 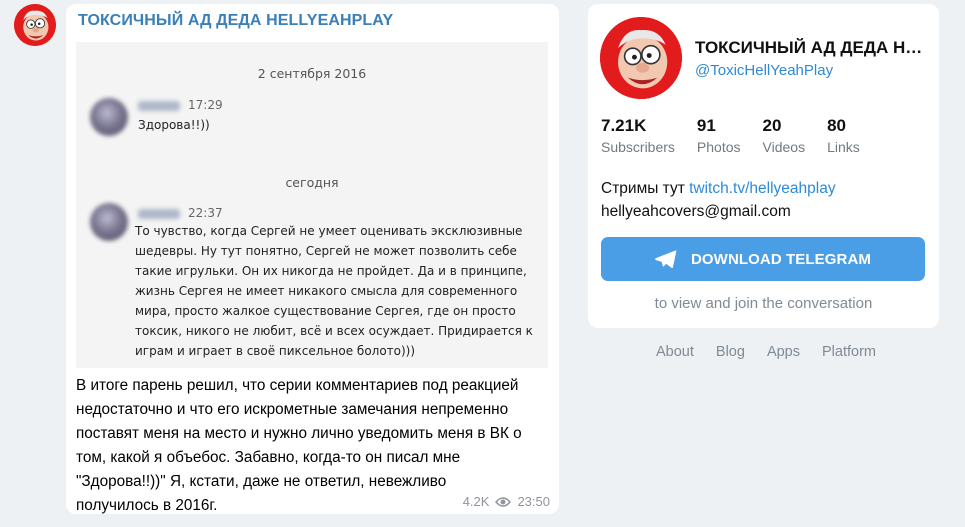 I want to click on stat-photos: 91 Photos, so click(x=719, y=137).